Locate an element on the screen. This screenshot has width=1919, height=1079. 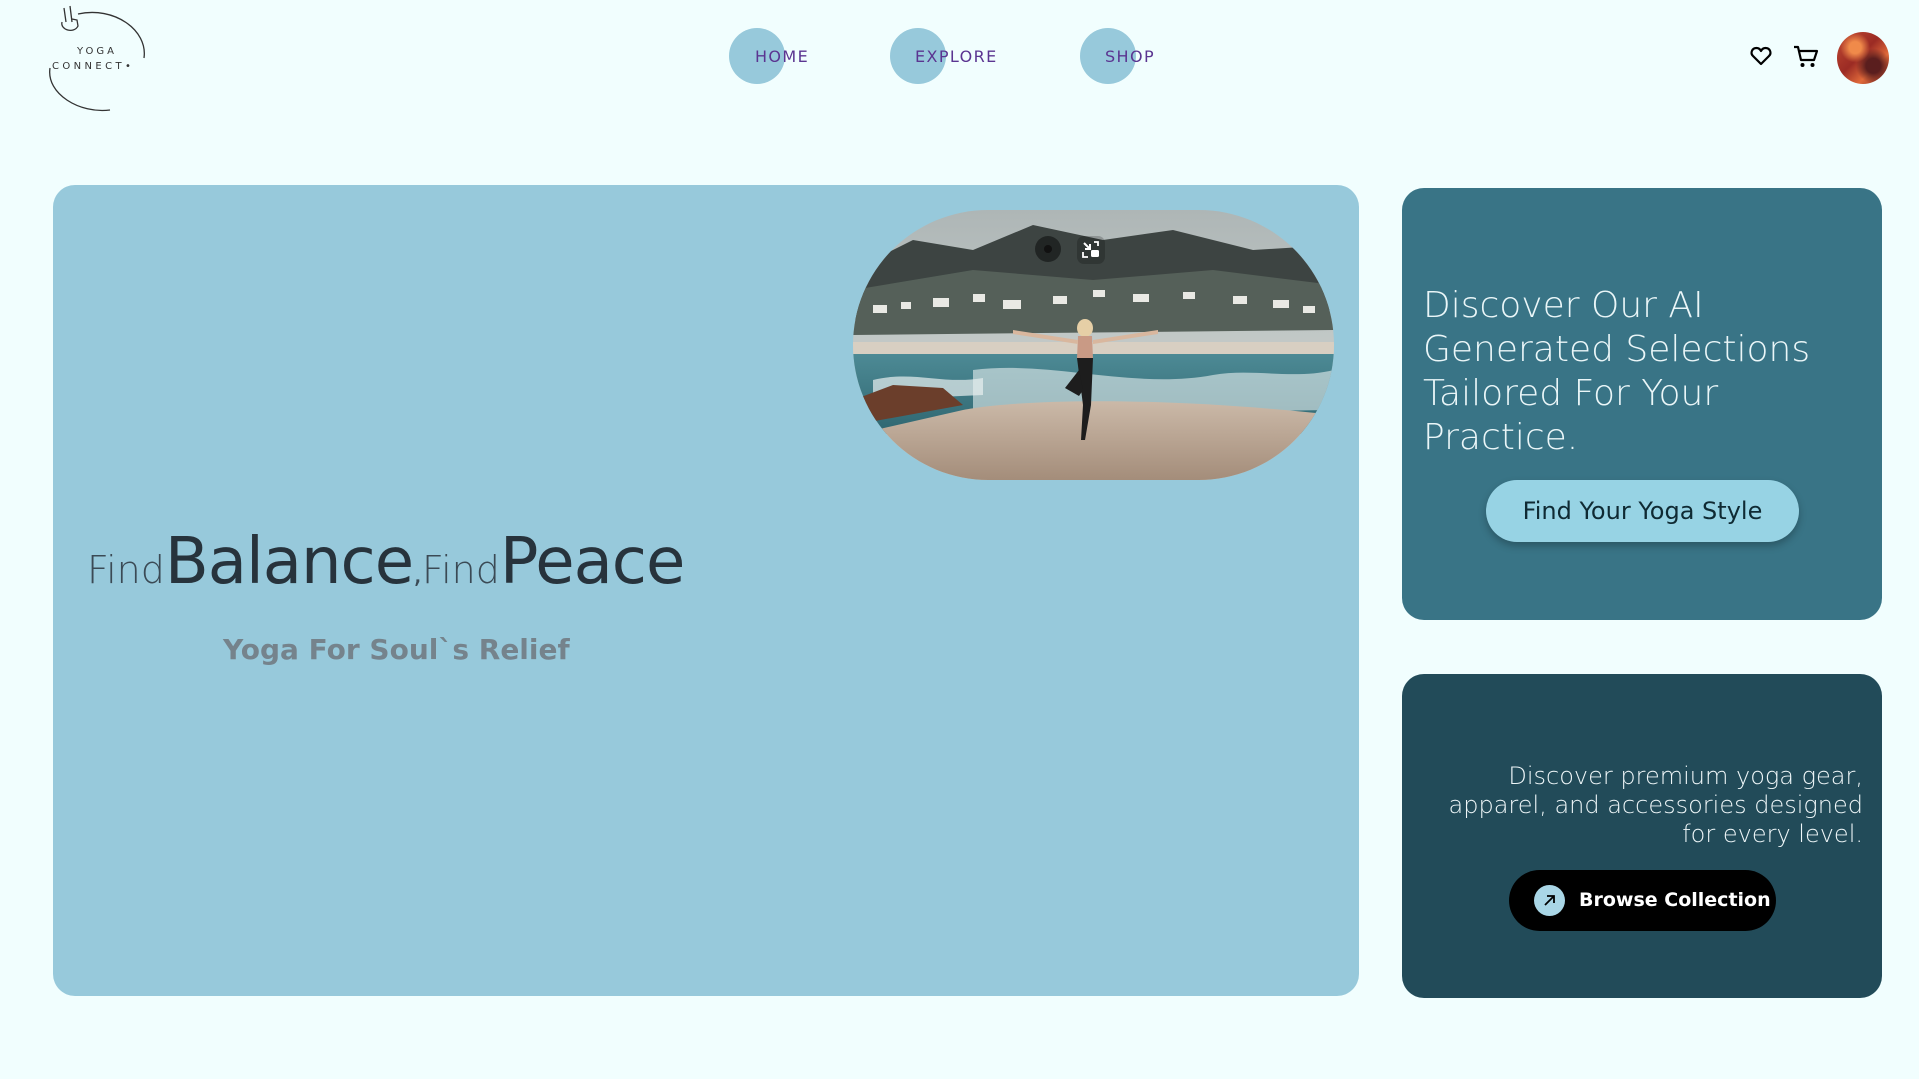
browse-collection-button: Browse Collection is located at coordinates (1642, 900).